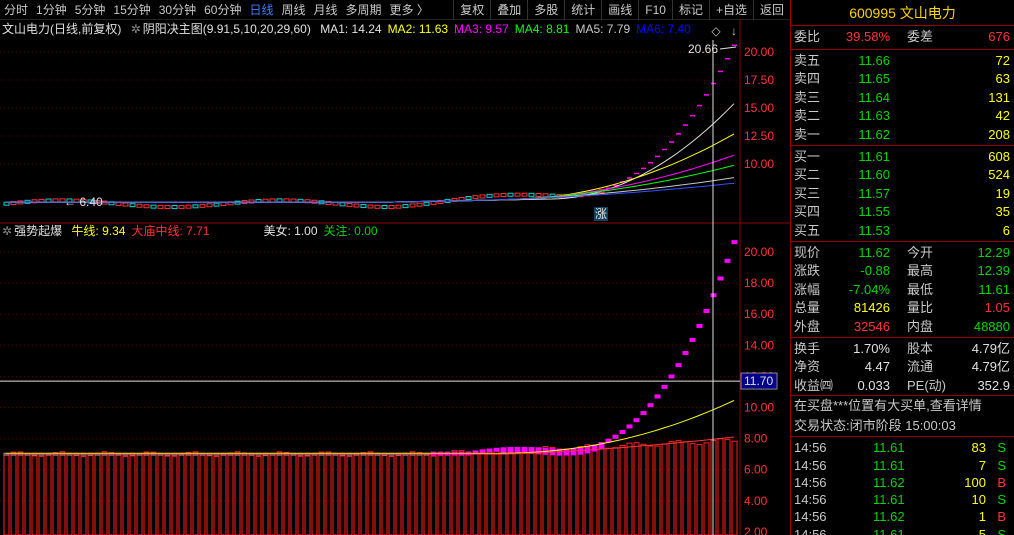  Describe the element at coordinates (582, 10) in the screenshot. I see `toolbar-action-button: 统计` at that location.